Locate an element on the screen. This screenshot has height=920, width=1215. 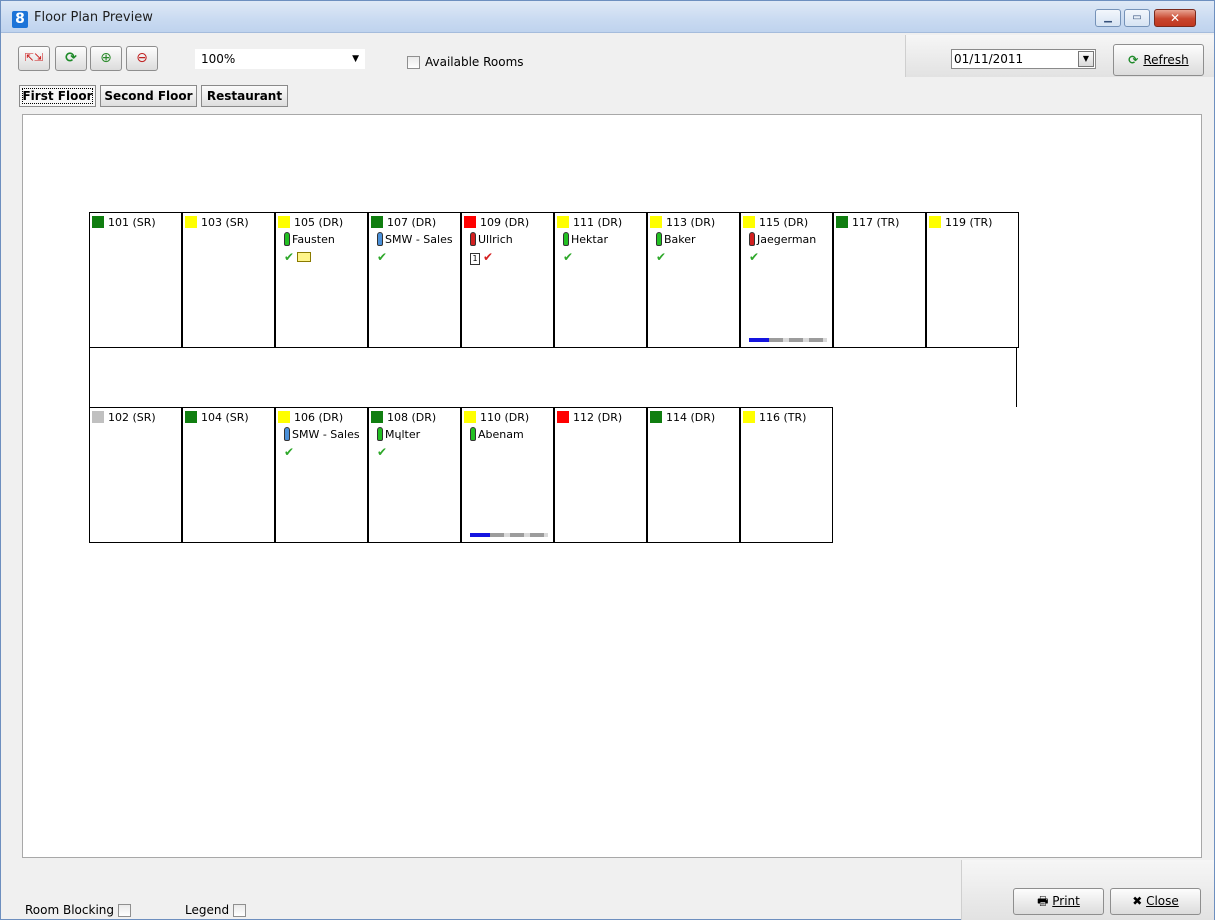
available-rooms-label: Available Rooms is located at coordinates (474, 62).